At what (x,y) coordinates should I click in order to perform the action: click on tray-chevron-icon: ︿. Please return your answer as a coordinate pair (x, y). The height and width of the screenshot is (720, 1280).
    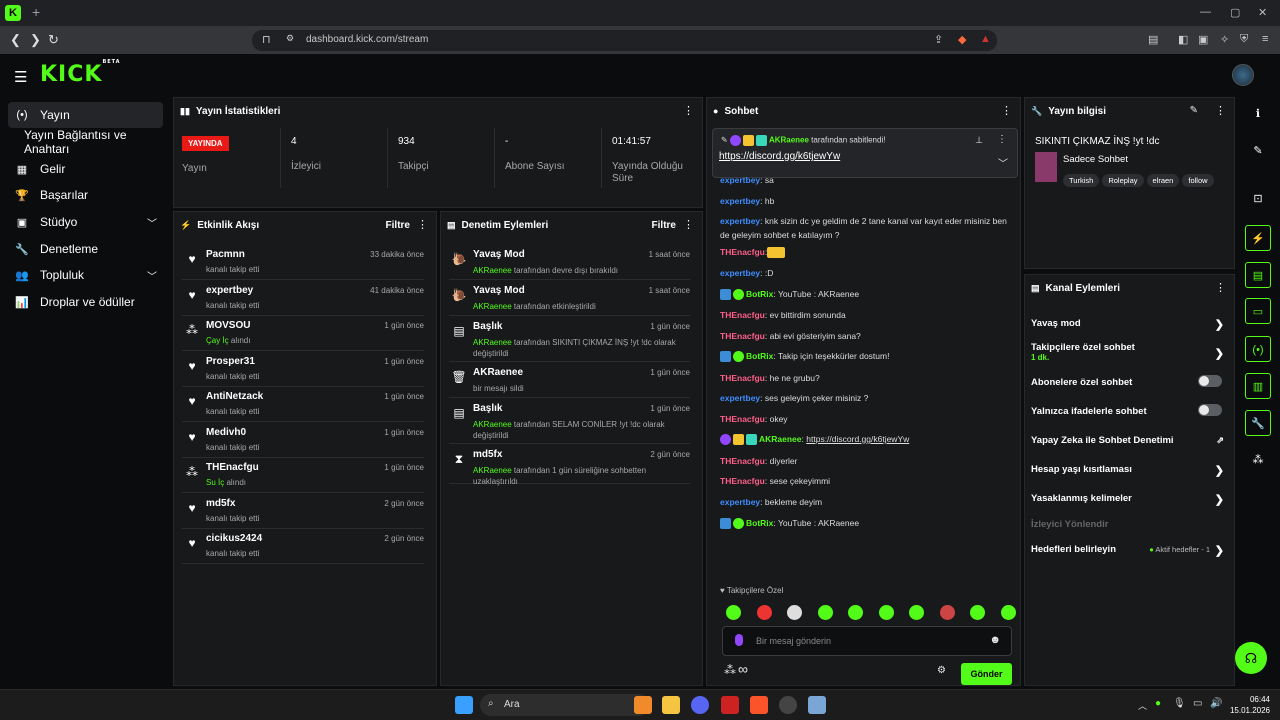
    Looking at the image, I should click on (1142, 705).